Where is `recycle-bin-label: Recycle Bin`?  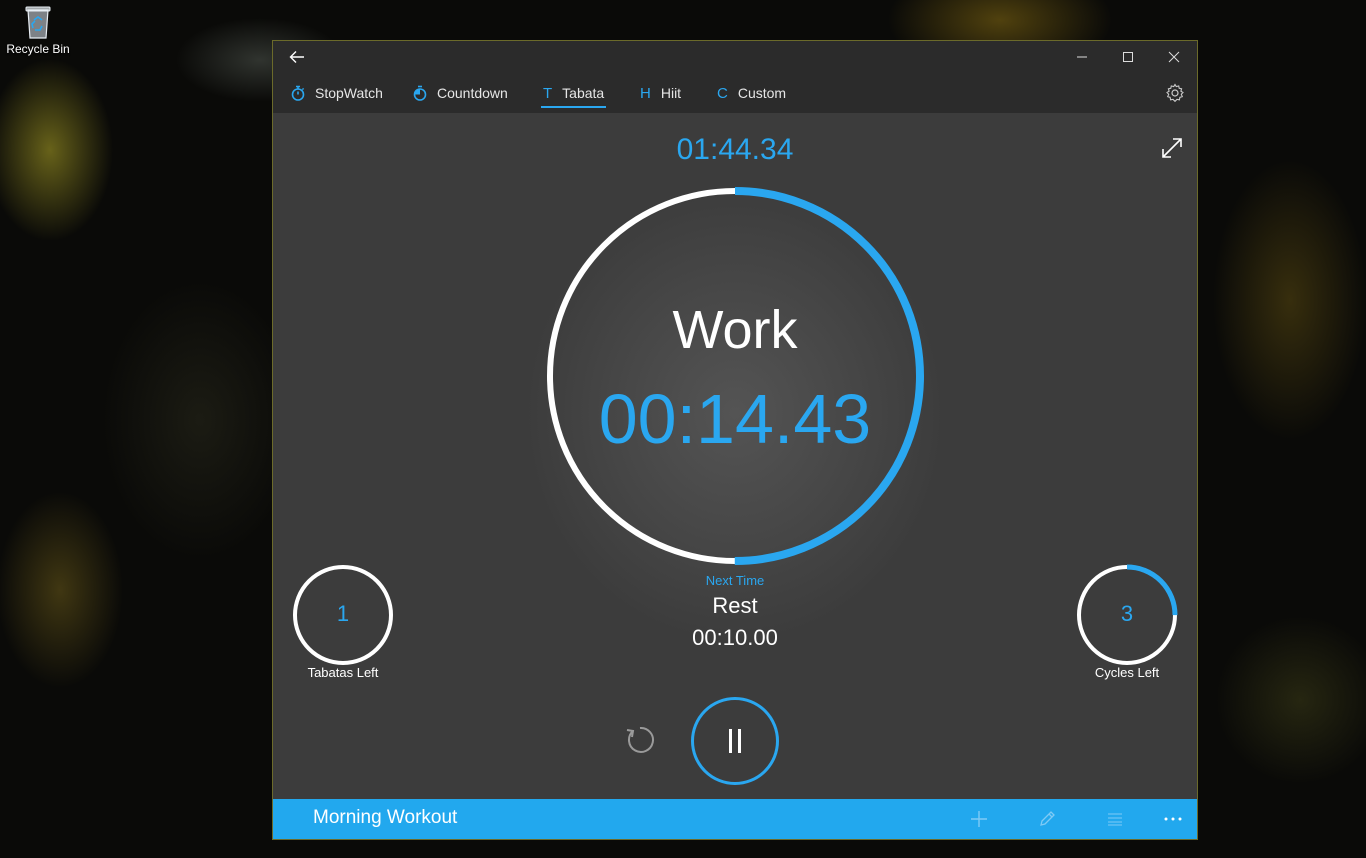 recycle-bin-label: Recycle Bin is located at coordinates (38, 49).